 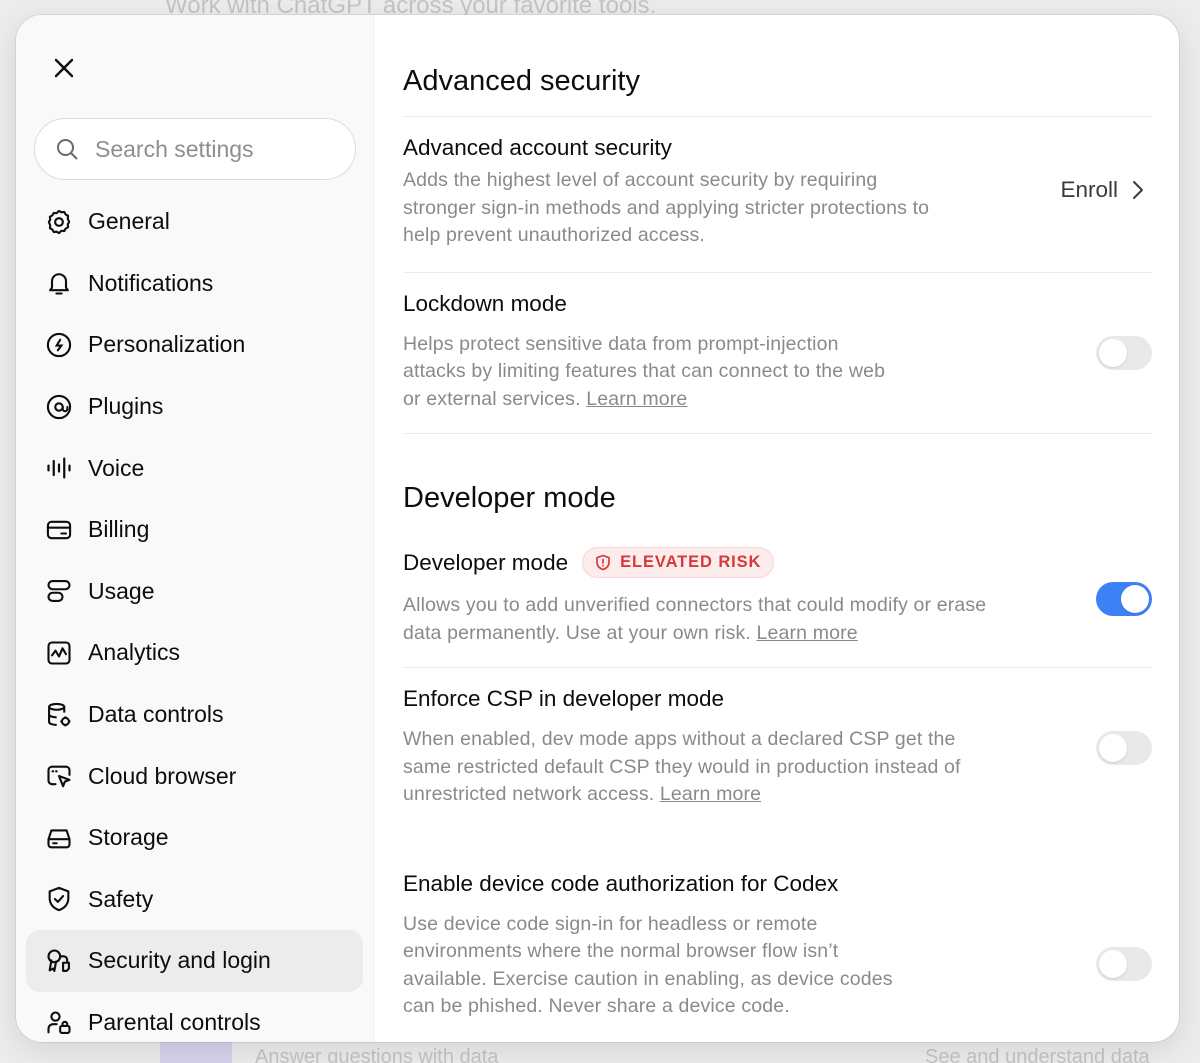 What do you see at coordinates (59, 407) in the screenshot?
I see `plugins-icon` at bounding box center [59, 407].